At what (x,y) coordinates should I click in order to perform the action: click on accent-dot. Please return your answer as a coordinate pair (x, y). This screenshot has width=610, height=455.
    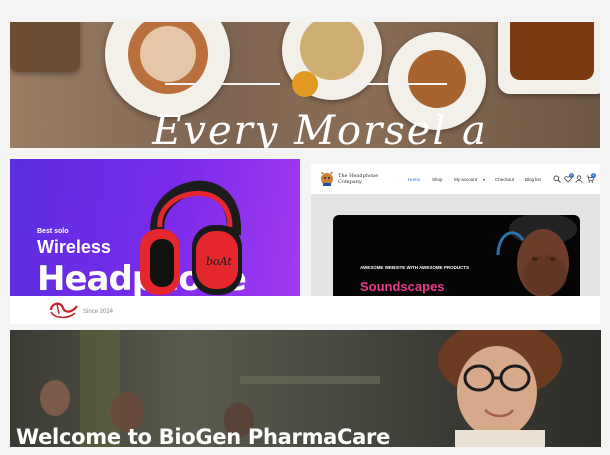
    Looking at the image, I should click on (305, 84).